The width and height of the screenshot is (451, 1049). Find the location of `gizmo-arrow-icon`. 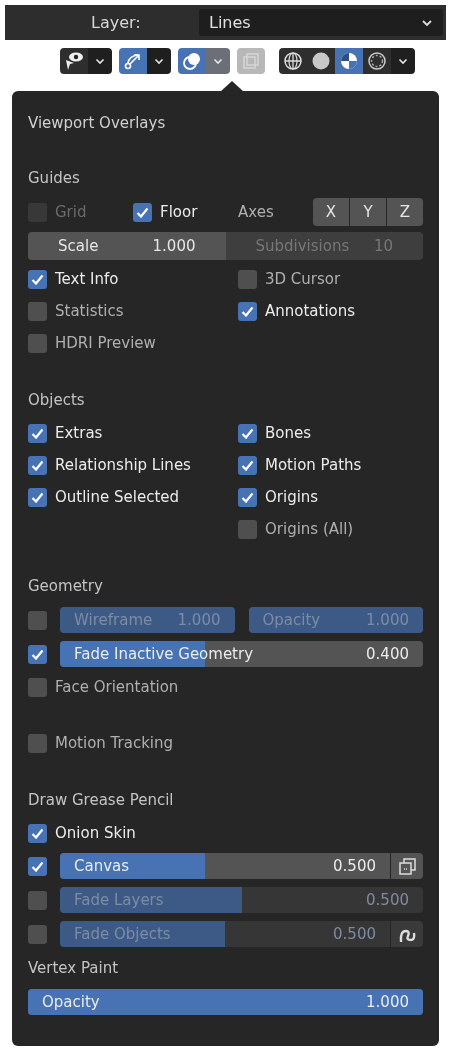

gizmo-arrow-icon is located at coordinates (133, 61).